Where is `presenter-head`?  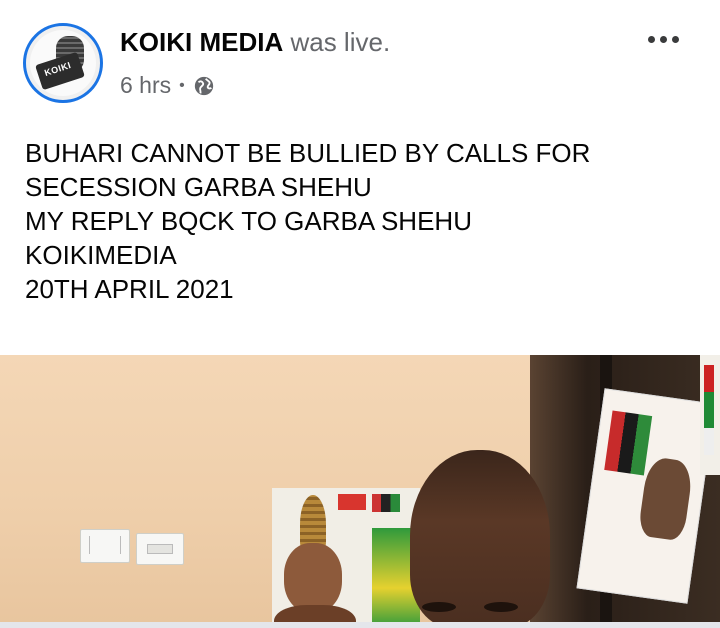 presenter-head is located at coordinates (480, 539).